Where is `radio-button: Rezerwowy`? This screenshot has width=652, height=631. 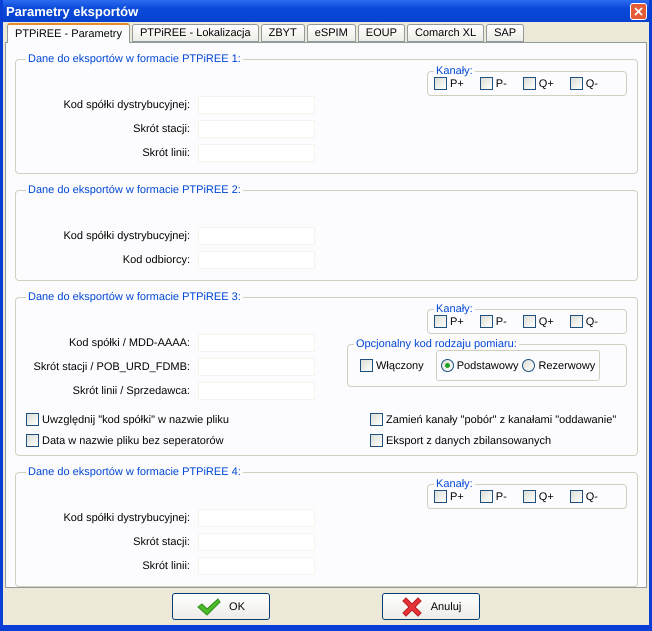
radio-button: Rezerwowy is located at coordinates (559, 365).